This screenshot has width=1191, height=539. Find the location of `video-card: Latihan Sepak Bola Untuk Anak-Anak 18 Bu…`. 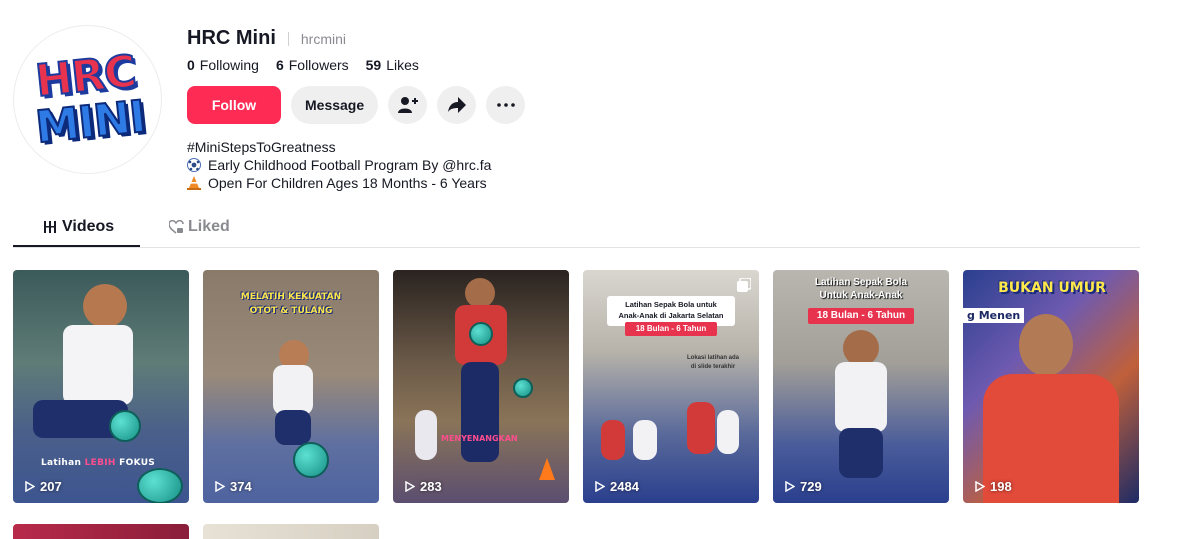

video-card: Latihan Sepak Bola Untuk Anak-Anak 18 Bu… is located at coordinates (861, 386).